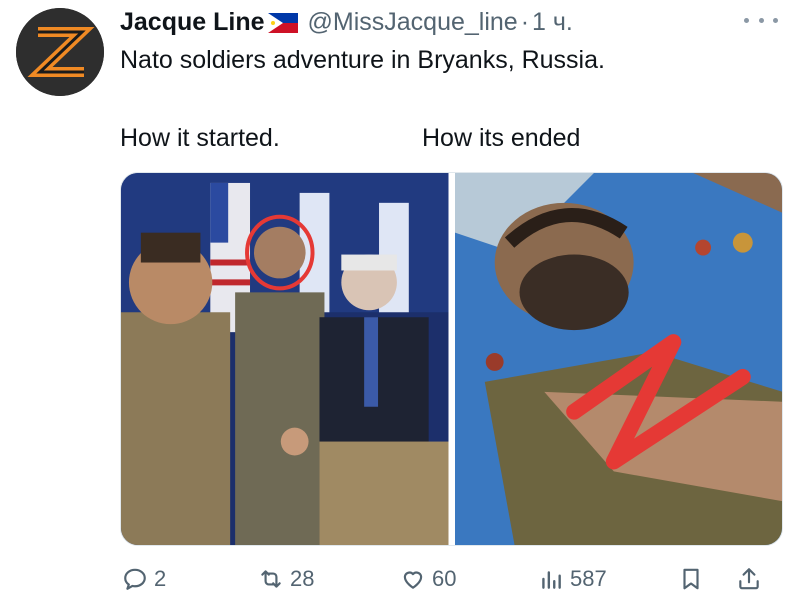  I want to click on reply-icon, so click(135, 579).